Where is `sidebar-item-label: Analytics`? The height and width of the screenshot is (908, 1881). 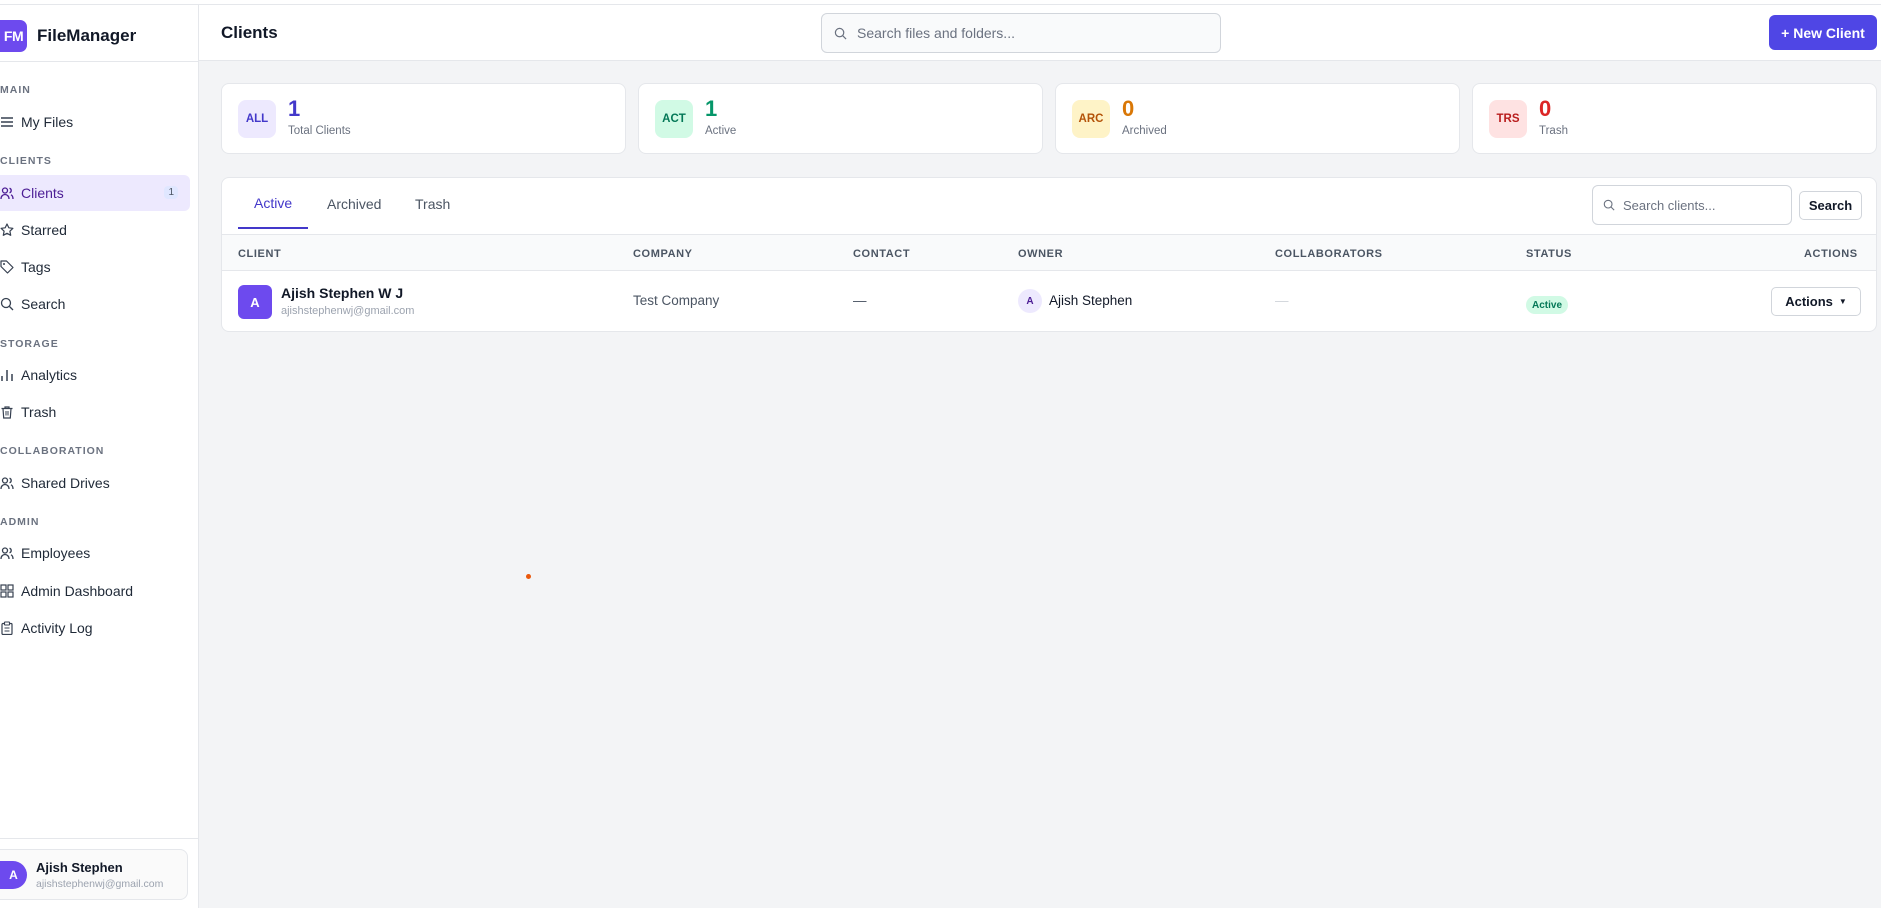 sidebar-item-label: Analytics is located at coordinates (49, 375).